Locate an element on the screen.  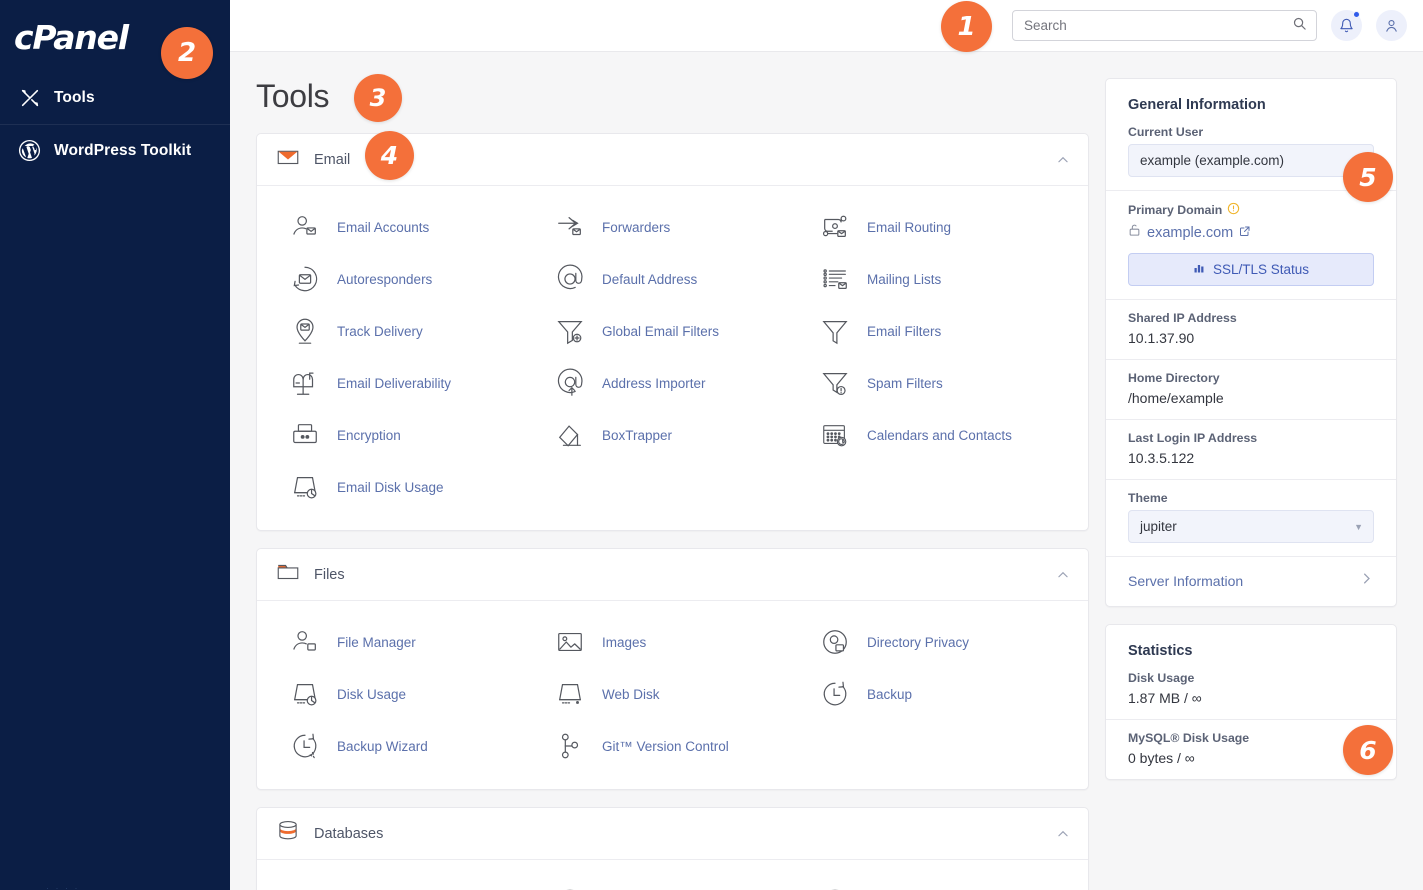
general-information-title: General Information is located at coordinates (1197, 105).